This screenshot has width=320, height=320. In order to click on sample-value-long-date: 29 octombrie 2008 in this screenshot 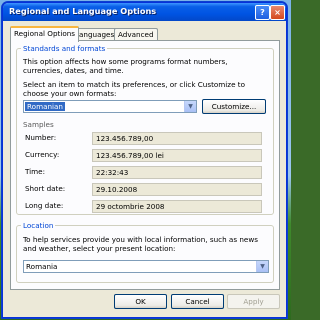, I will do `click(177, 206)`.